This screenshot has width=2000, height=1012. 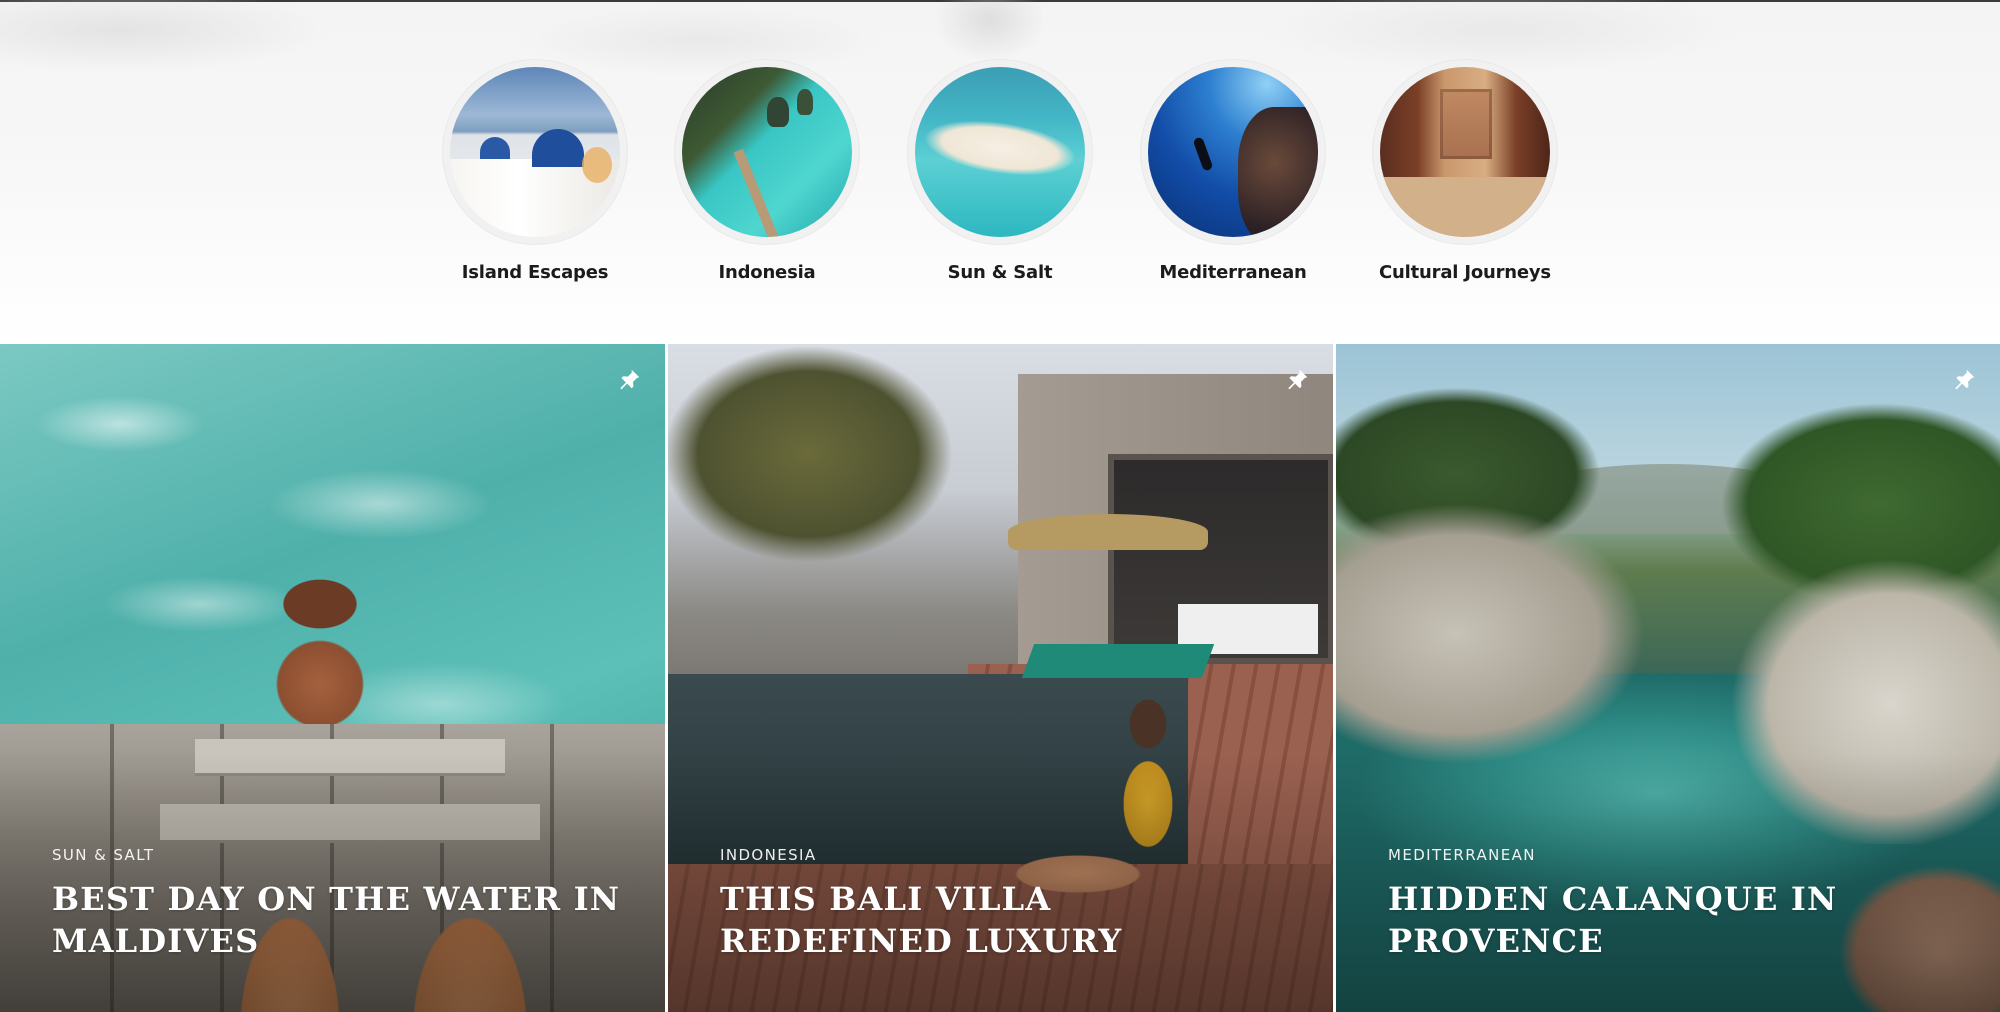 I want to click on card-category: Indonesia, so click(x=768, y=855).